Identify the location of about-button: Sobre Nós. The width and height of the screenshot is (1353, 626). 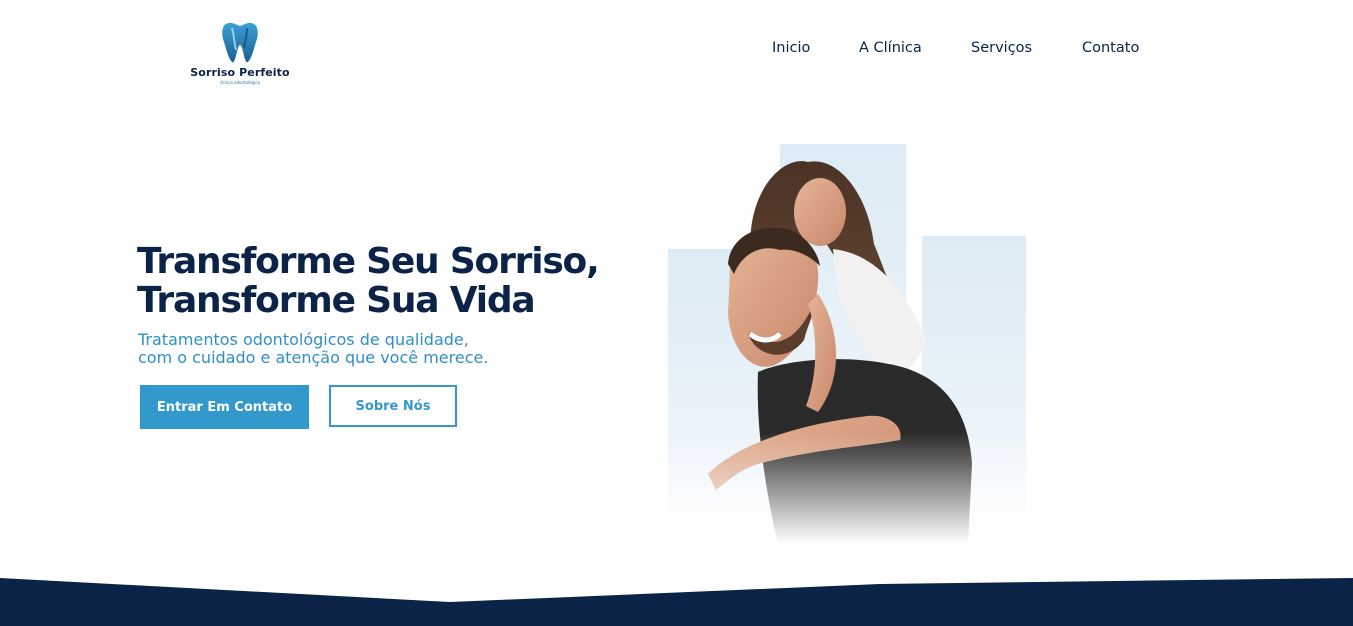
(393, 406).